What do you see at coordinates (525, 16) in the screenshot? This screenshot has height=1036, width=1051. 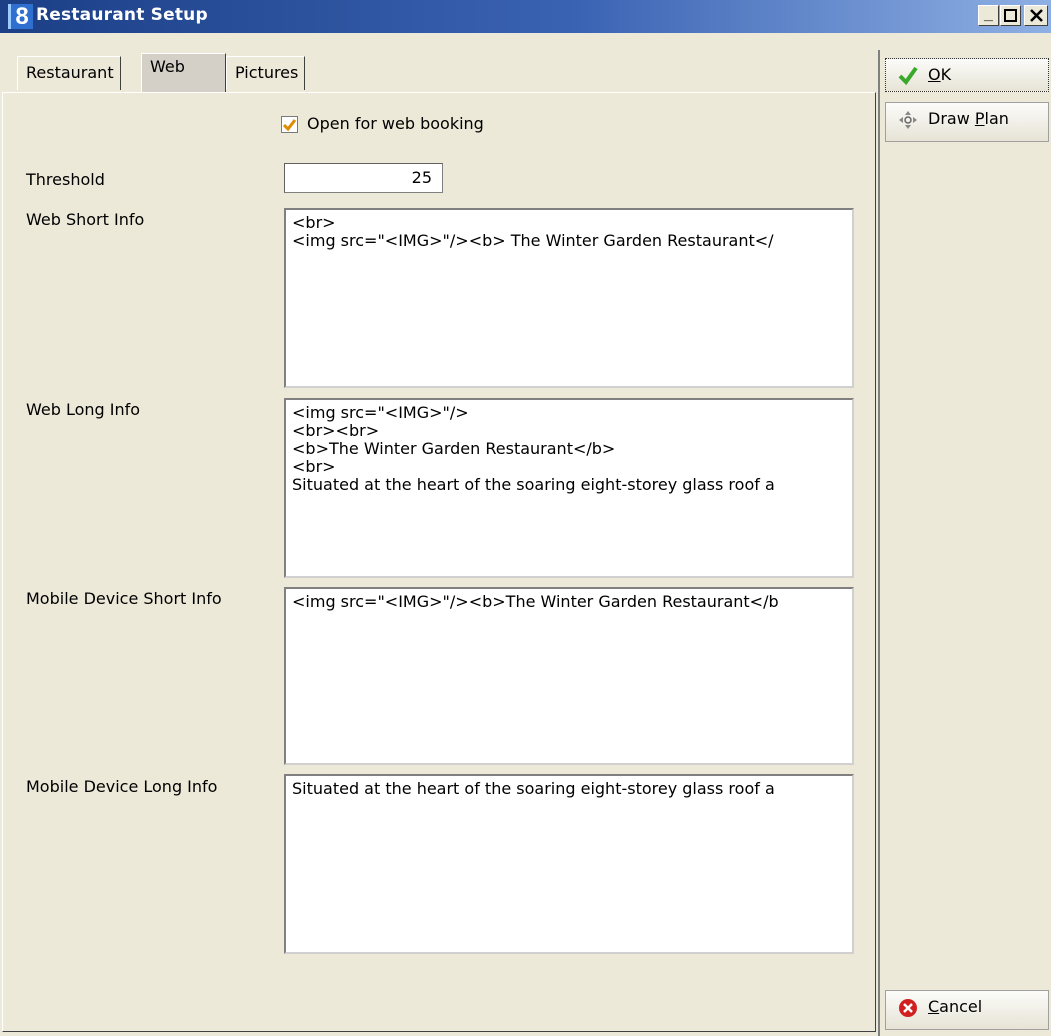 I see `title-bar: 8 Restaurant Setup _` at bounding box center [525, 16].